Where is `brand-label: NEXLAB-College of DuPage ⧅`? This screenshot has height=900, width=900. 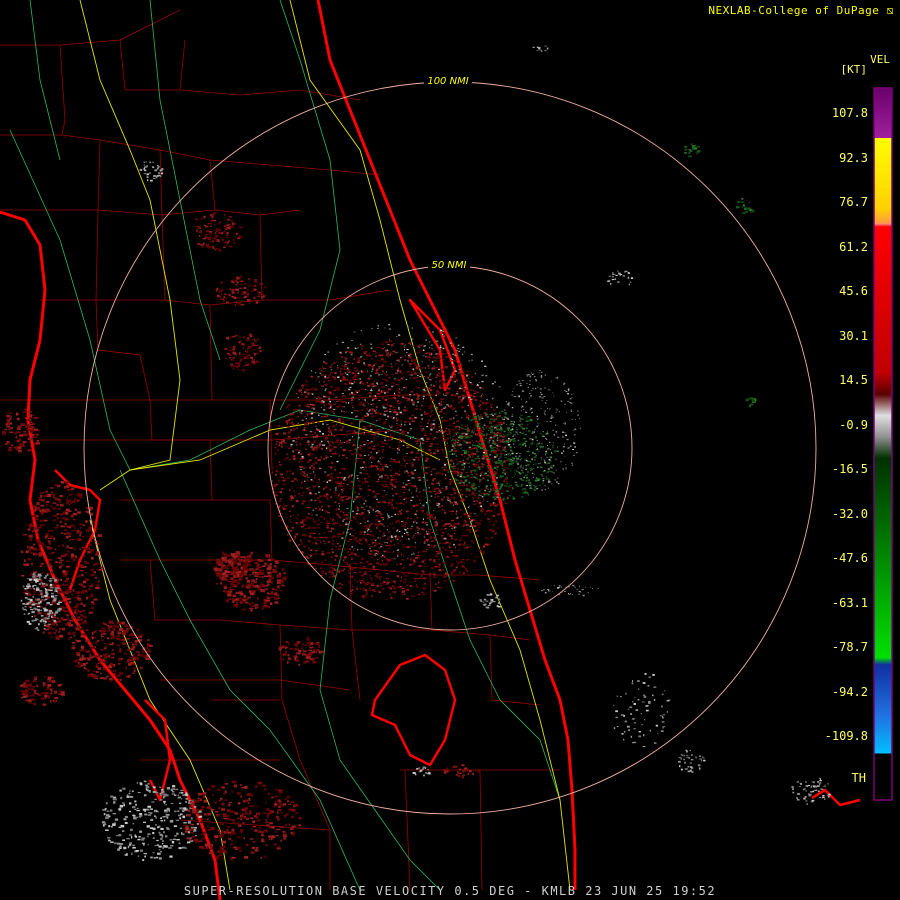 brand-label: NEXLAB-College of DuPage ⧅ is located at coordinates (801, 10).